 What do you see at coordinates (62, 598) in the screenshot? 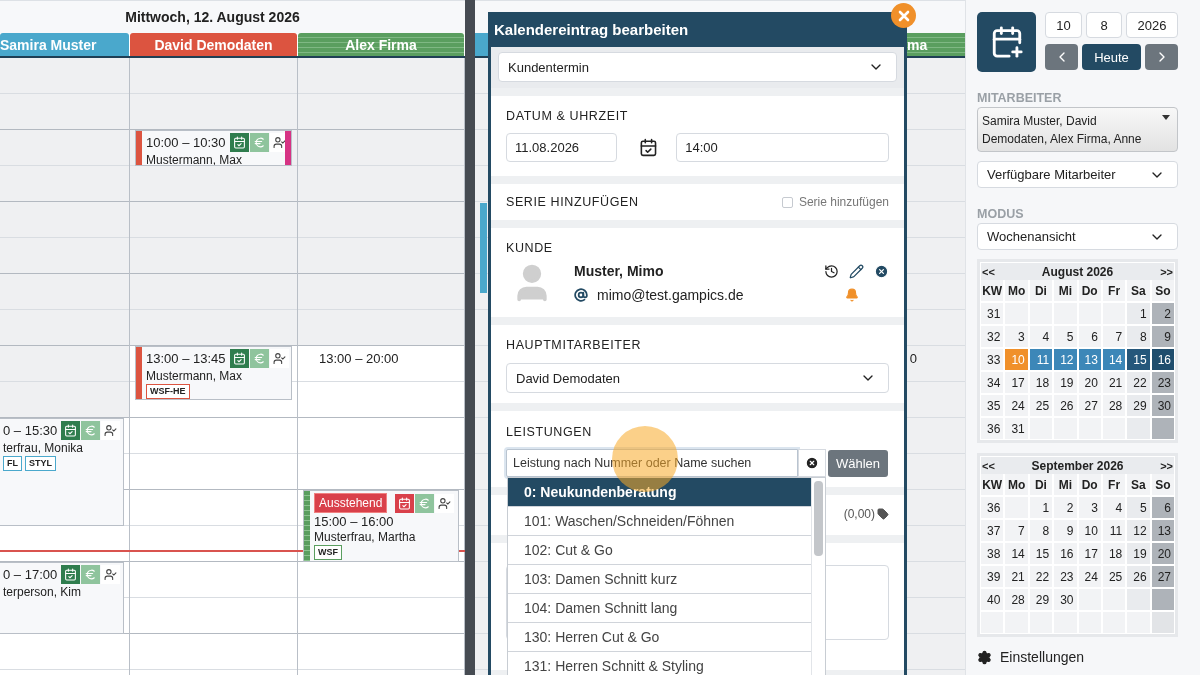
I see `appointment-card: 0 – 17:00 terperson, Kim` at bounding box center [62, 598].